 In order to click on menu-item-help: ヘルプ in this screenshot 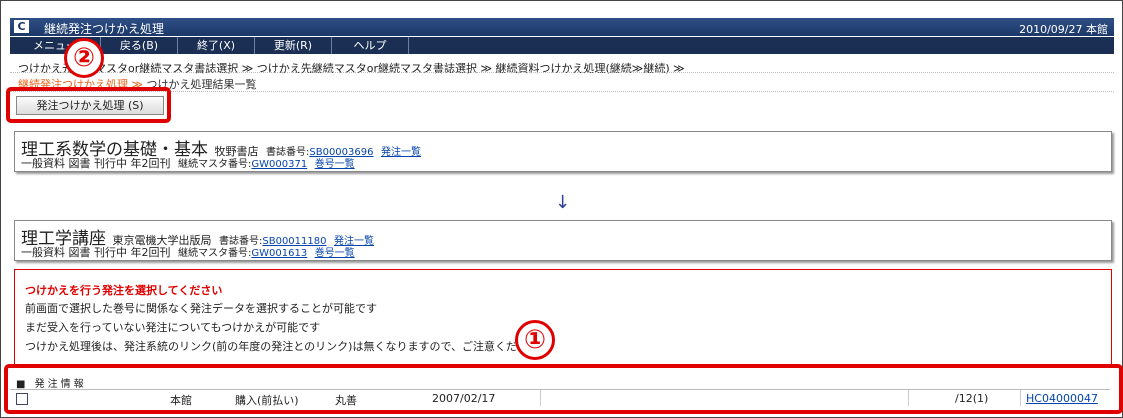, I will do `click(370, 45)`.